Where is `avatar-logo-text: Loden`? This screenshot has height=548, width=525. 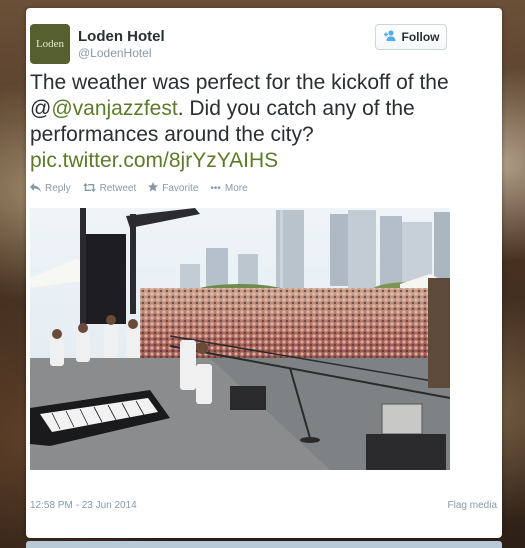
avatar-logo-text: Loden is located at coordinates (50, 44).